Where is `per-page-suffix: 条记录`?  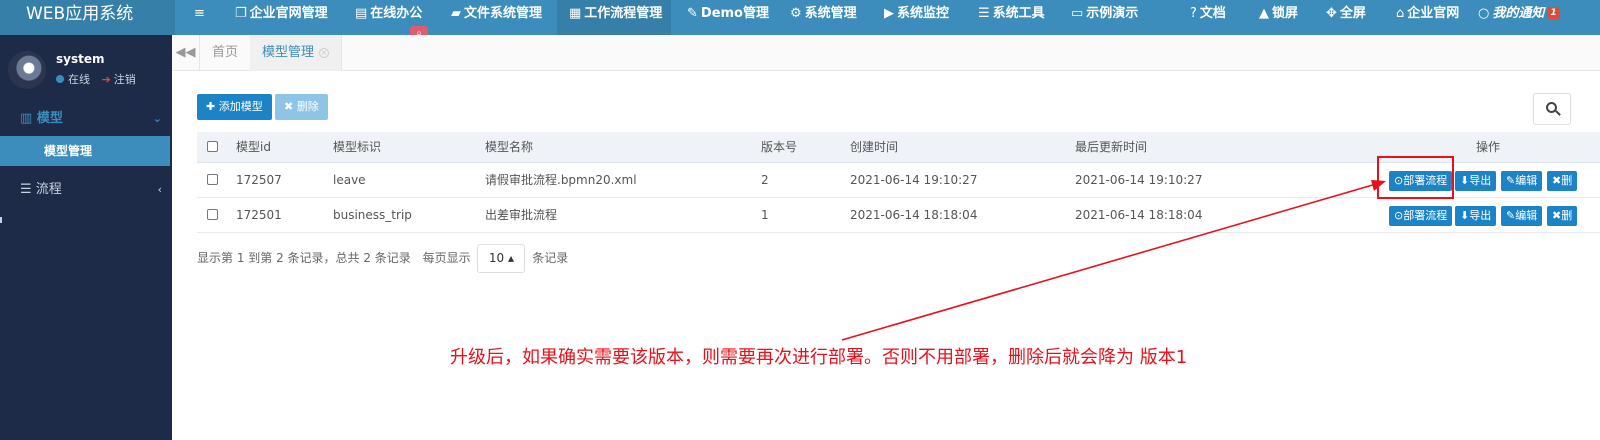 per-page-suffix: 条记录 is located at coordinates (550, 258).